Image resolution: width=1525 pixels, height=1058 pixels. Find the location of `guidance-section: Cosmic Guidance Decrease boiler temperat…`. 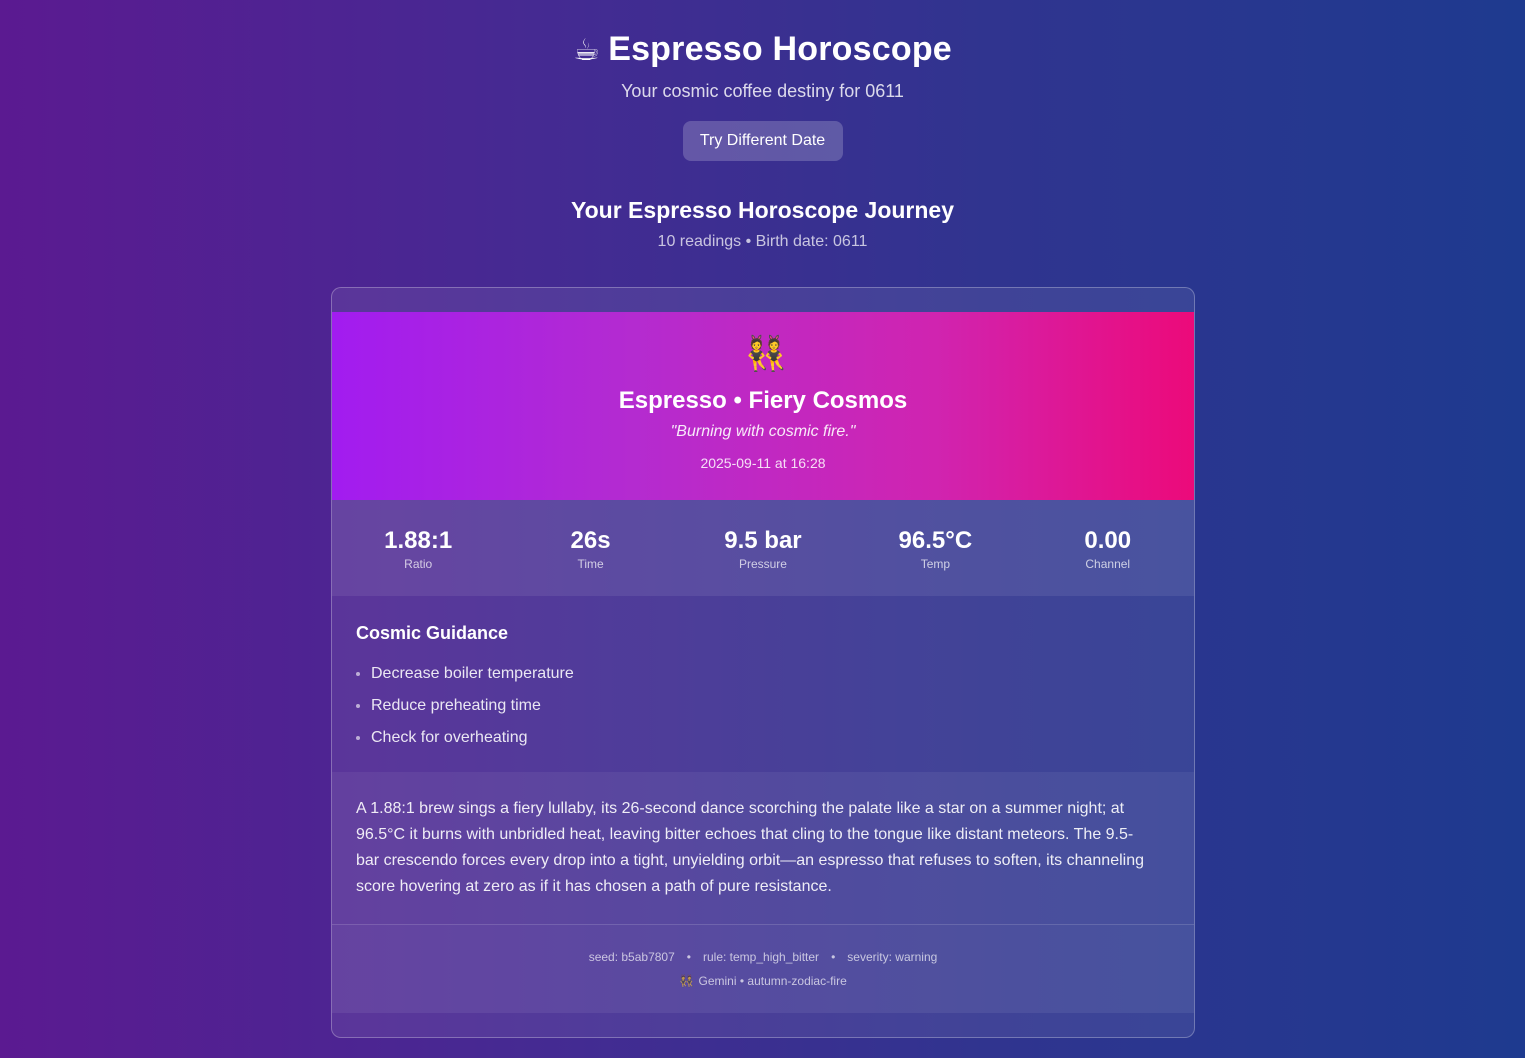

guidance-section: Cosmic Guidance Decrease boiler temperat… is located at coordinates (763, 684).